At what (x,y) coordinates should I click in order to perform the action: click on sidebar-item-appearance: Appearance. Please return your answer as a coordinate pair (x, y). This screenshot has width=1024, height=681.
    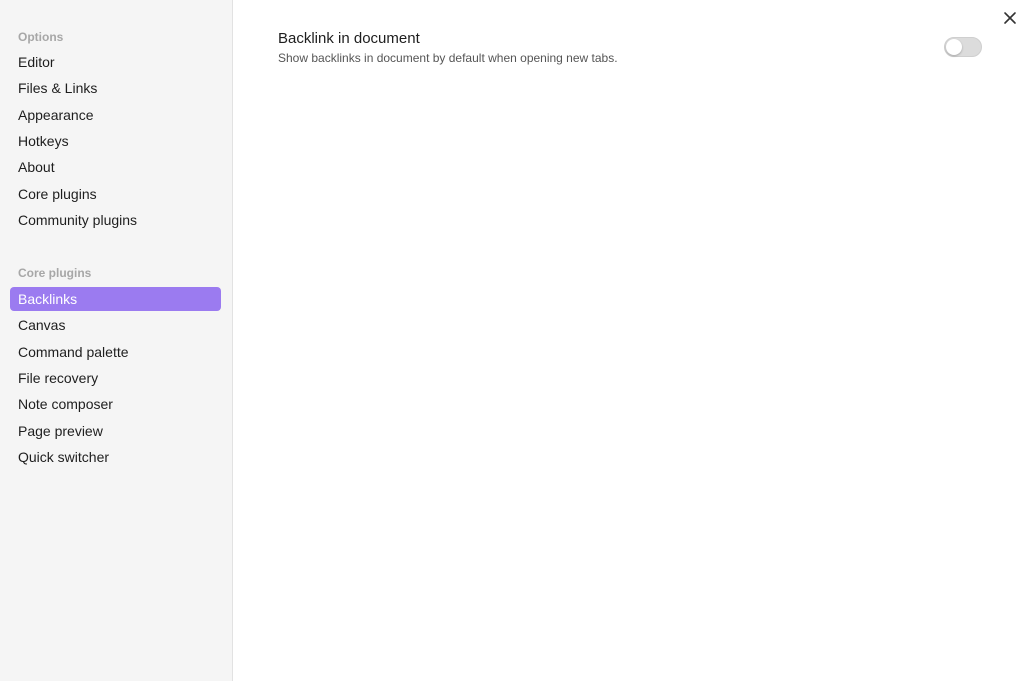
    Looking at the image, I should click on (115, 115).